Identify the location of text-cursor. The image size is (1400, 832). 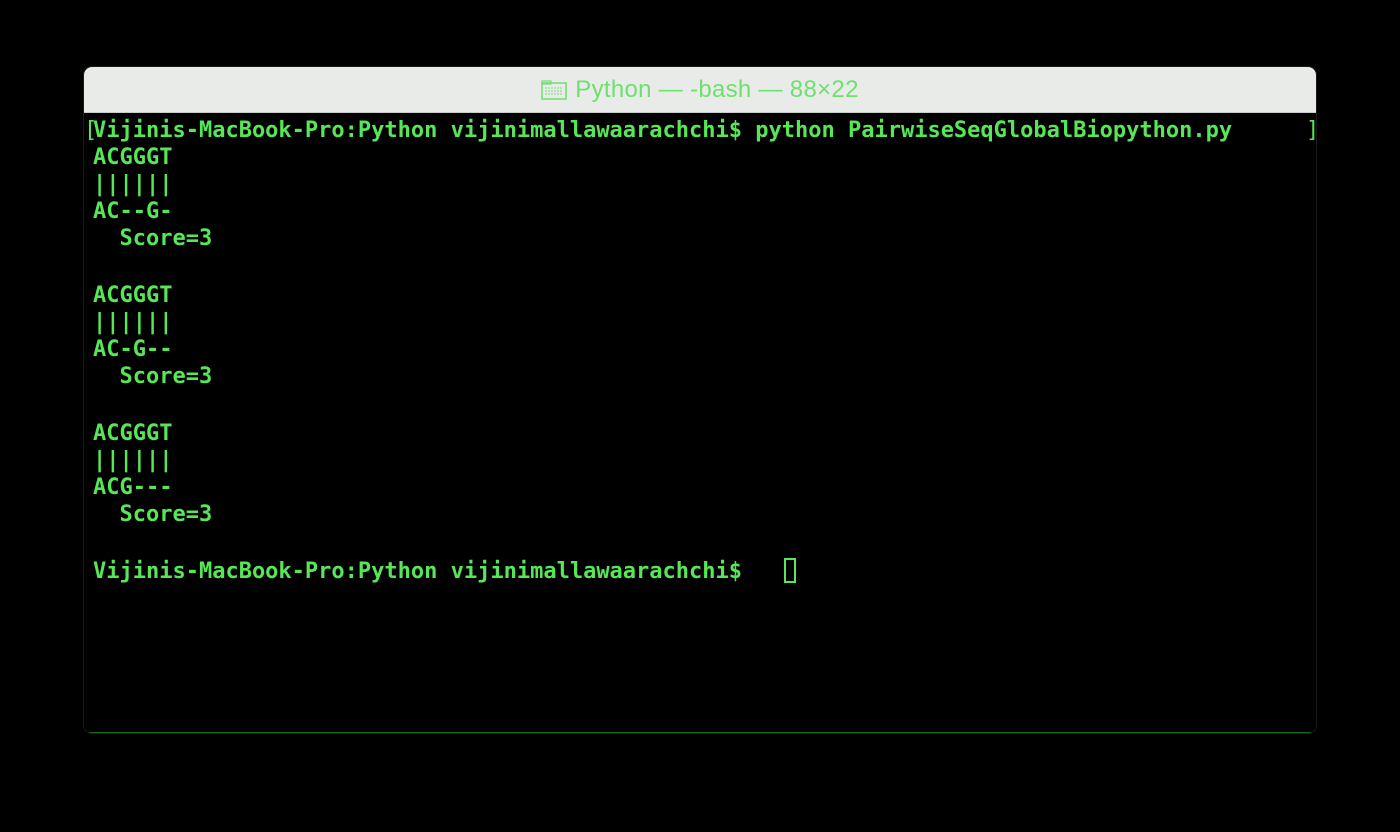
(790, 570).